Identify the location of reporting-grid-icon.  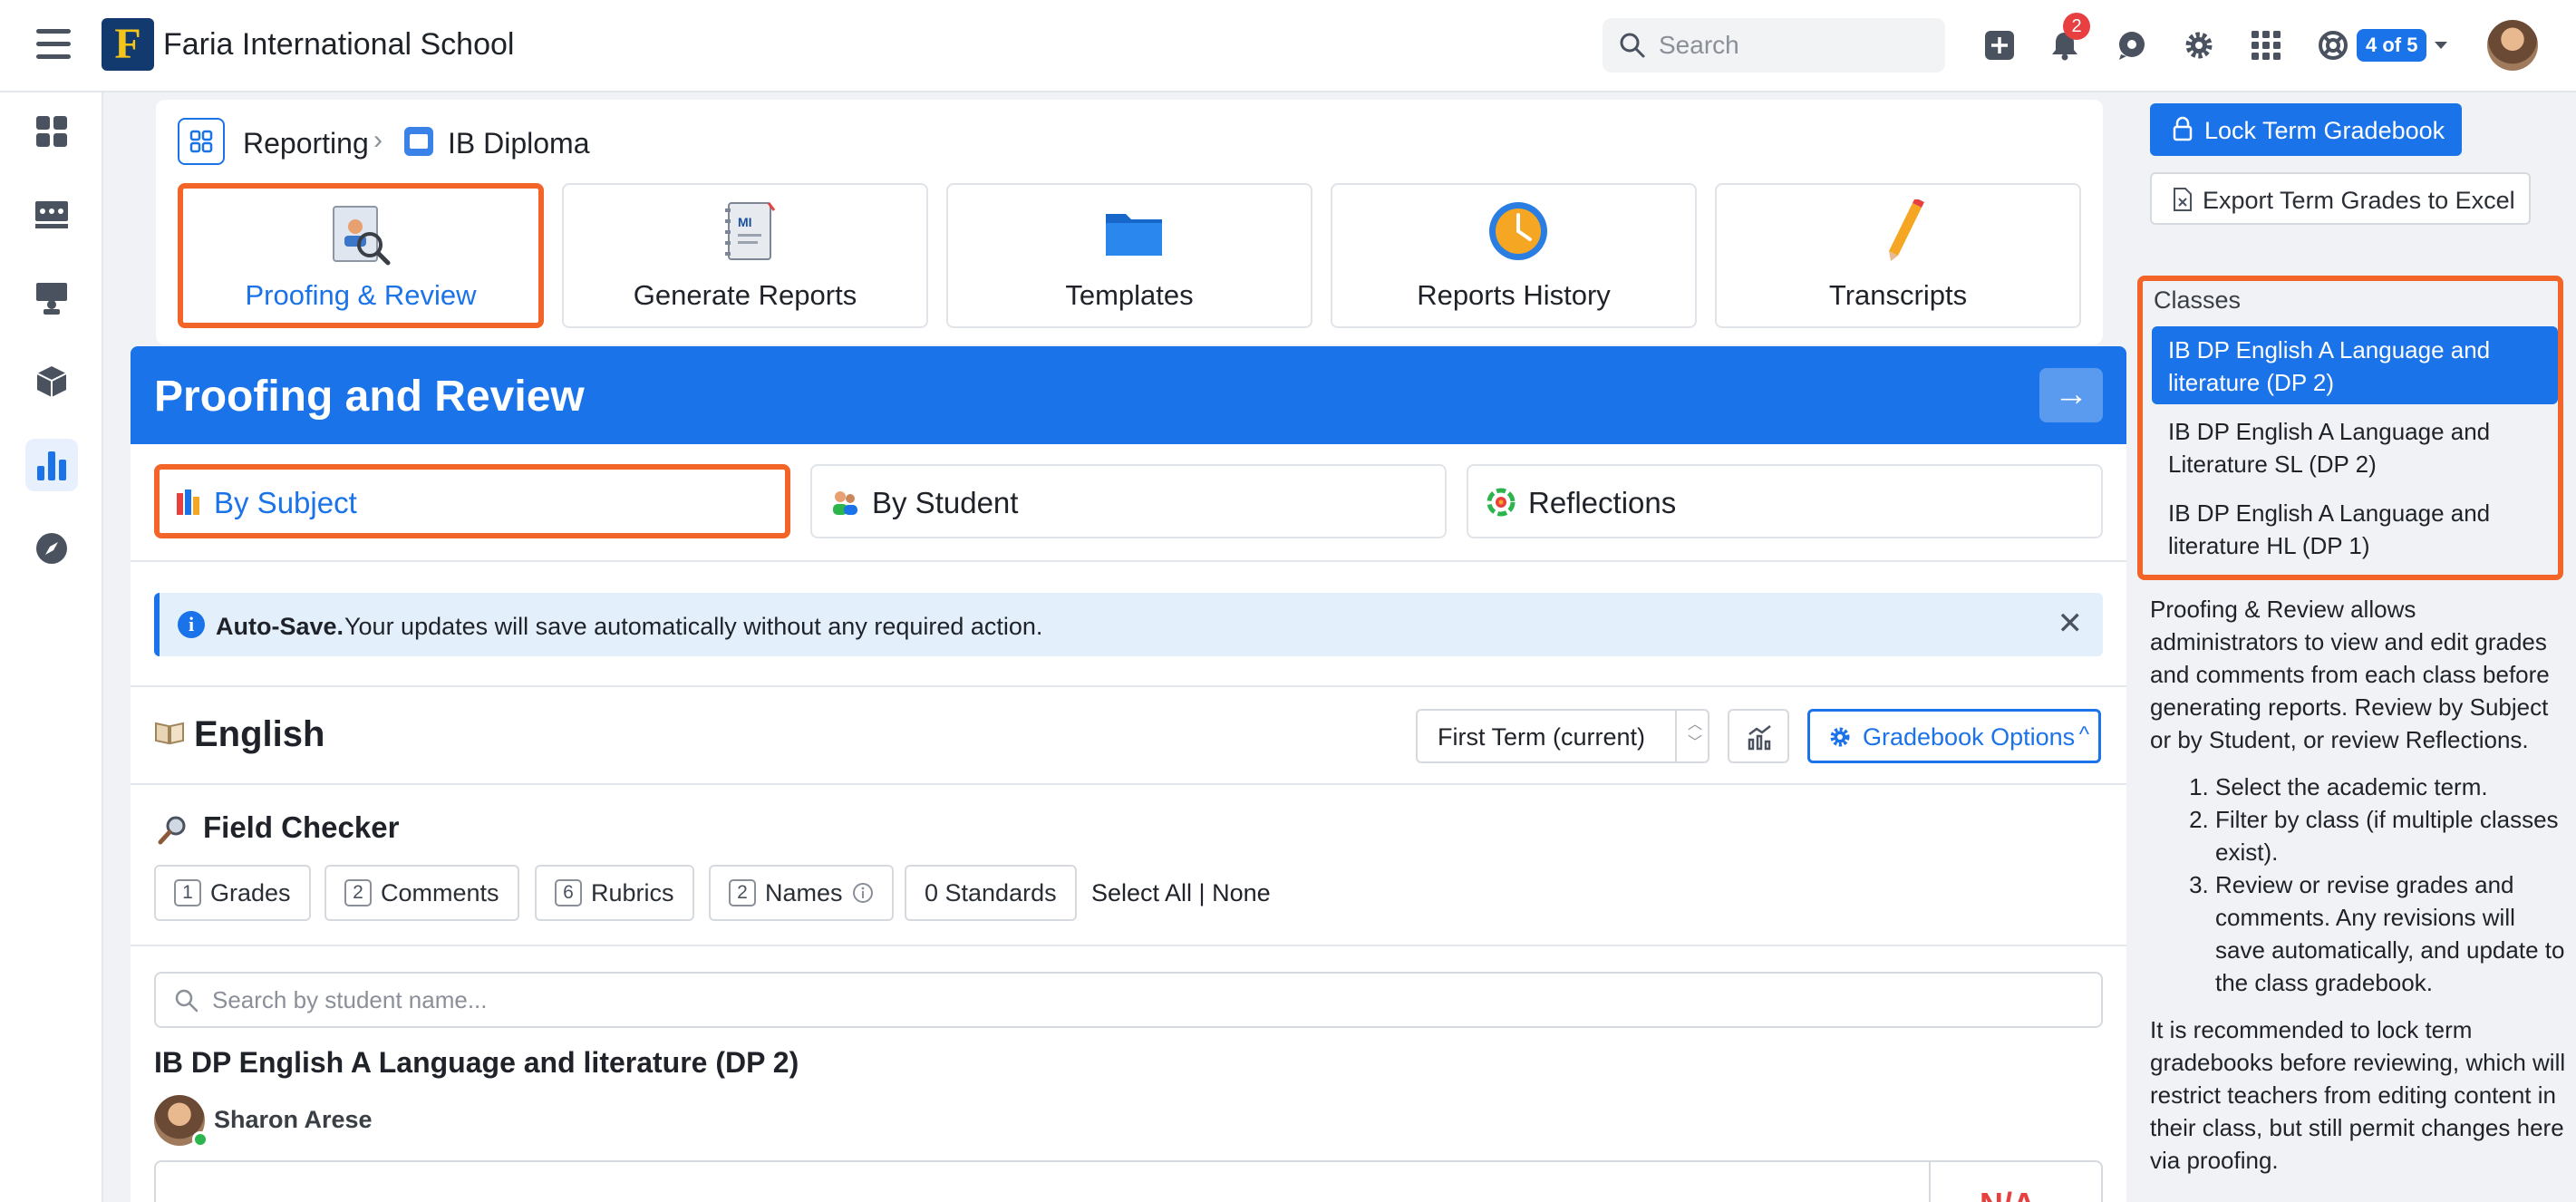
(201, 141).